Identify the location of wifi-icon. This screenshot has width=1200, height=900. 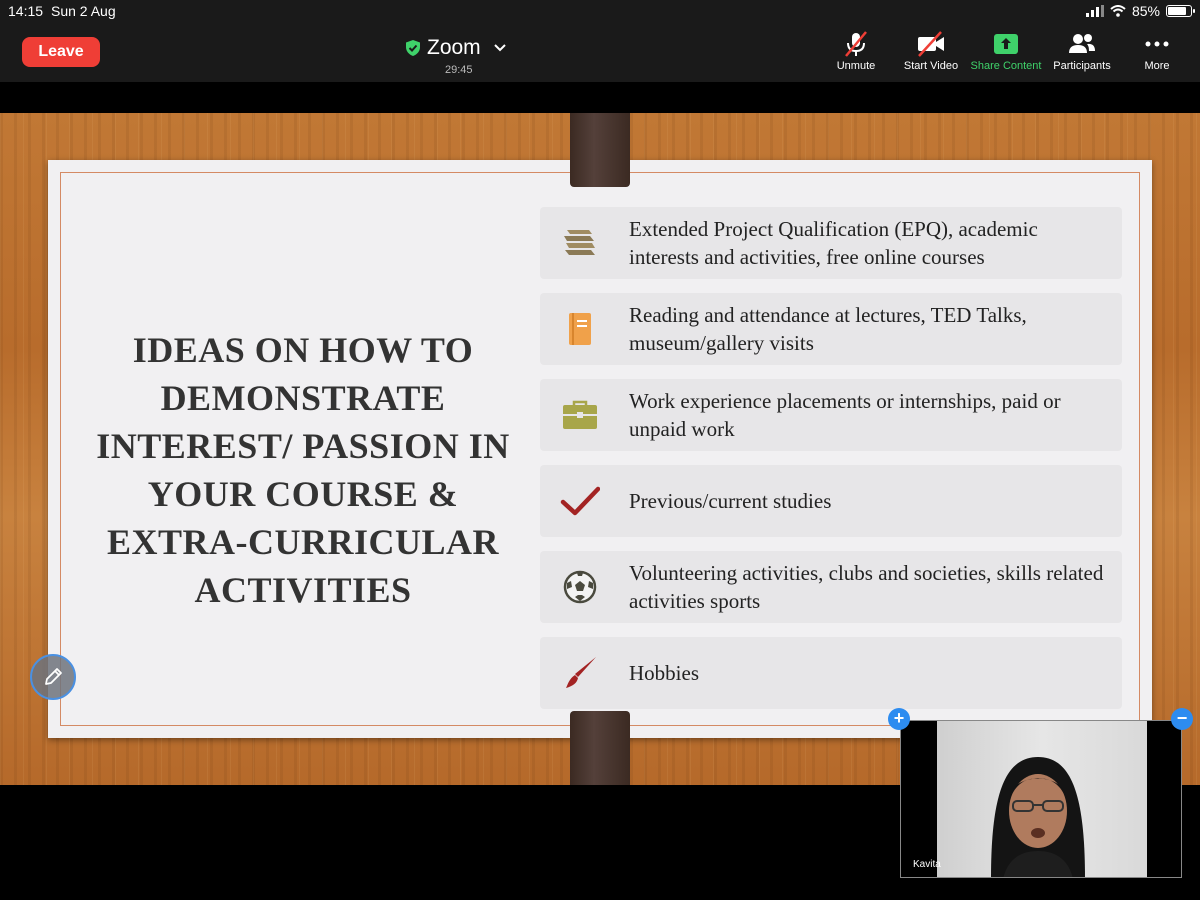
(1118, 11).